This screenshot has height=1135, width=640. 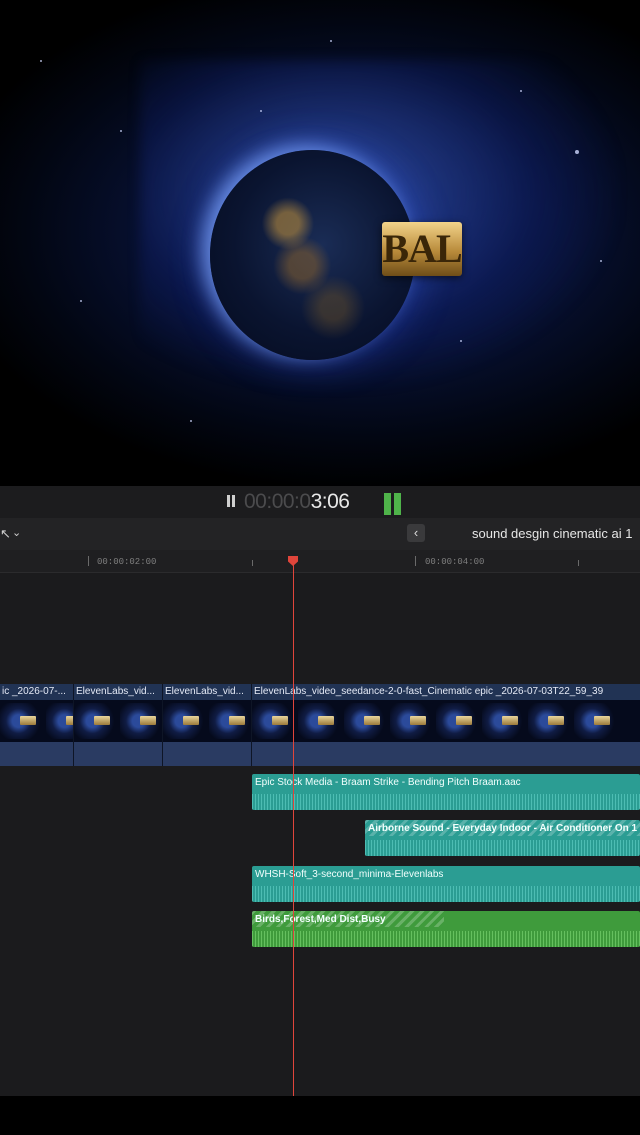 What do you see at coordinates (320, 1115) in the screenshot?
I see `footer-bar` at bounding box center [320, 1115].